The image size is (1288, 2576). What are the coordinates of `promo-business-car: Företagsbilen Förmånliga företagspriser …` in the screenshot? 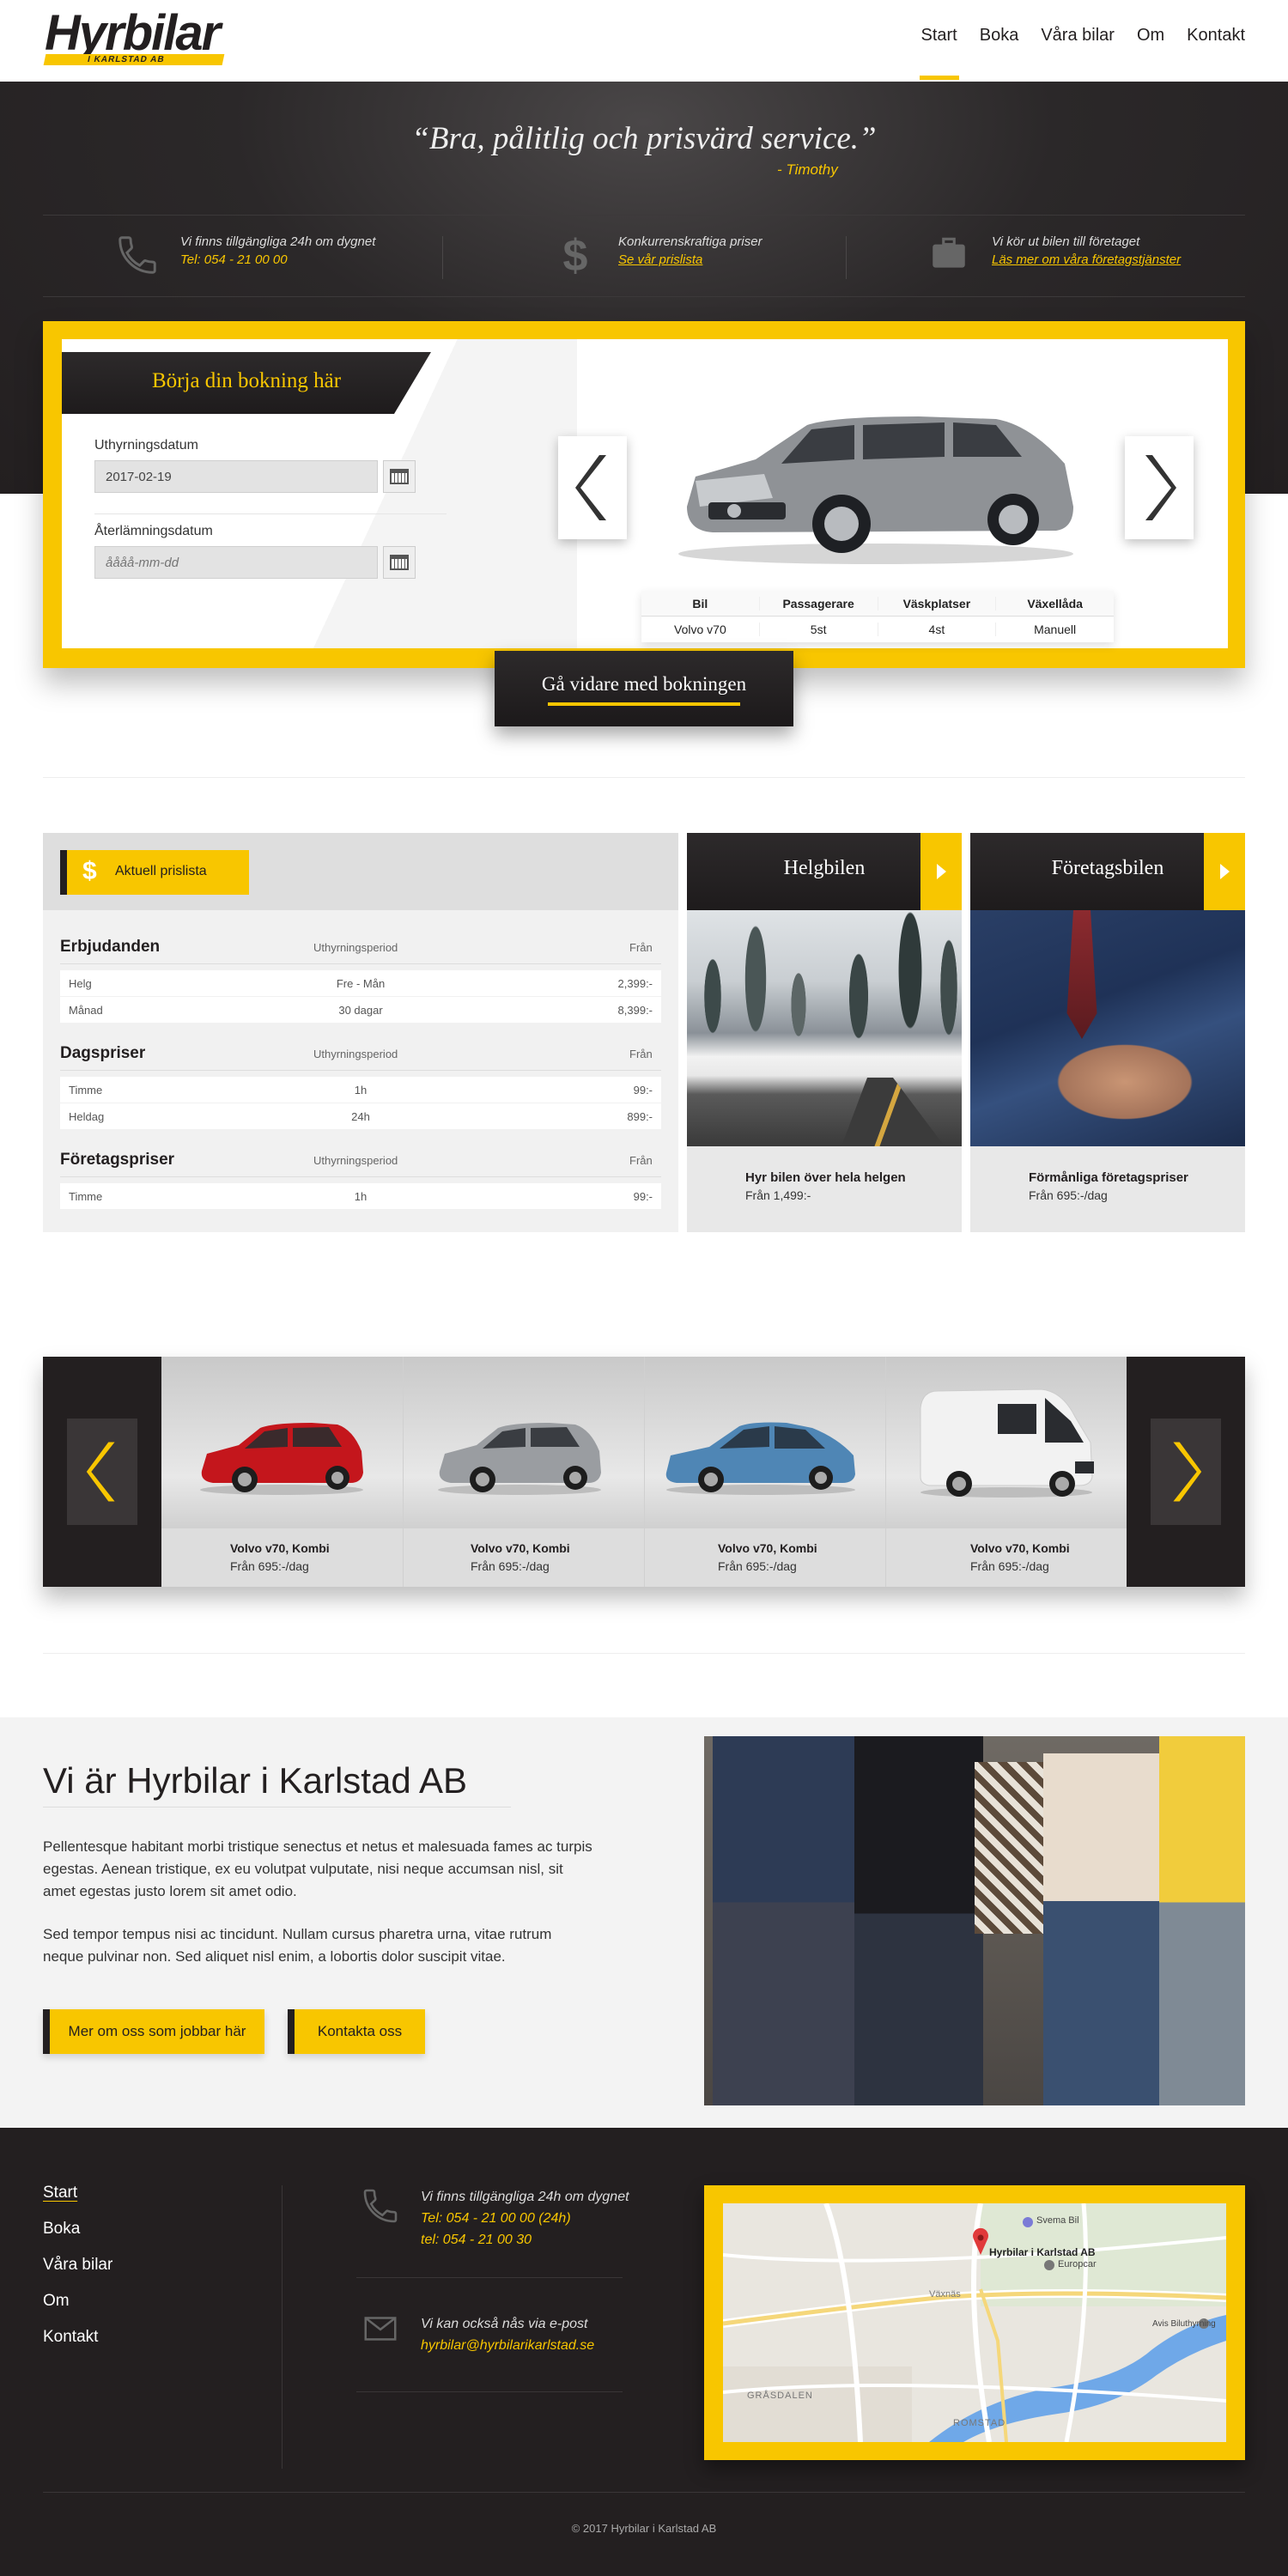 It's located at (1107, 1032).